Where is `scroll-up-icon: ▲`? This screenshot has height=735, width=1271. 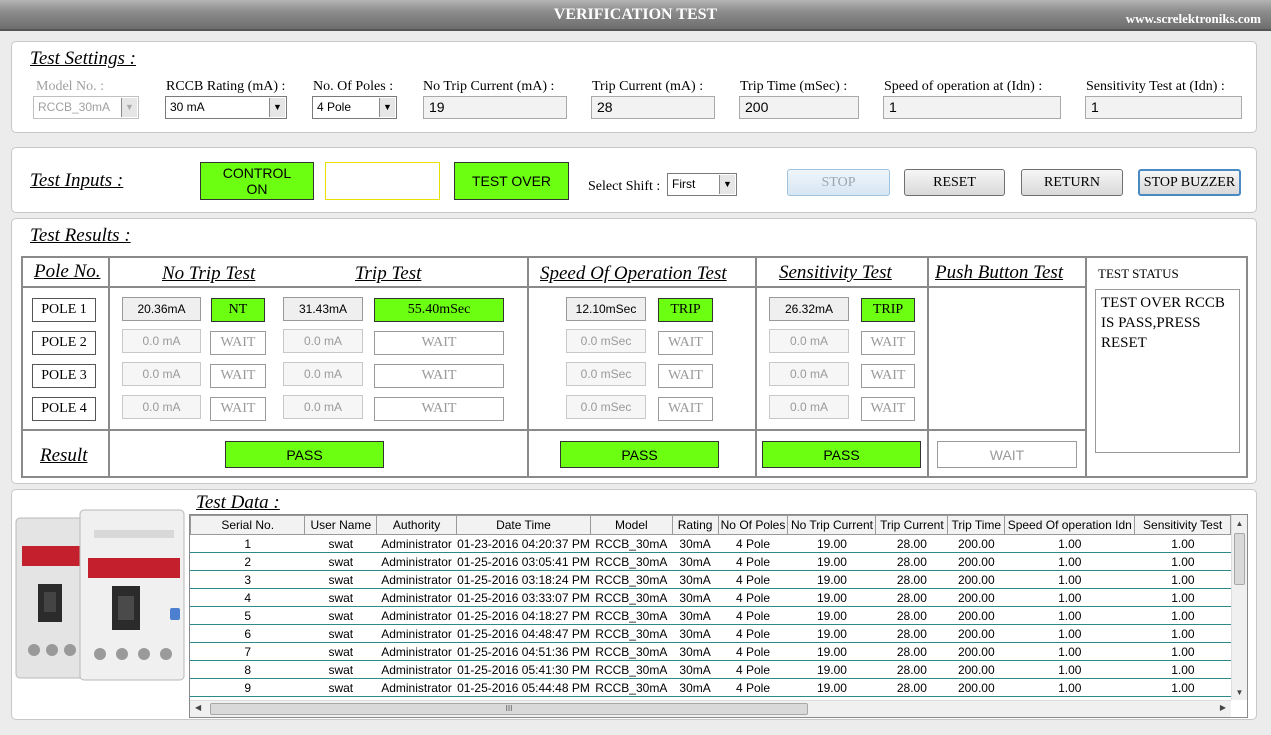
scroll-up-icon: ▲ is located at coordinates (1239, 523).